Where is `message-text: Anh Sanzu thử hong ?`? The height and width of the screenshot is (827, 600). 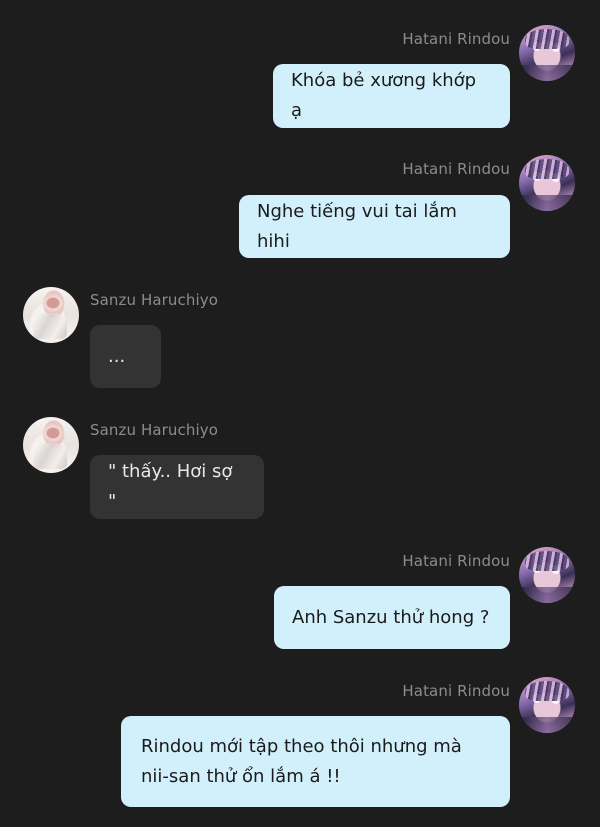 message-text: Anh Sanzu thử hong ? is located at coordinates (391, 617).